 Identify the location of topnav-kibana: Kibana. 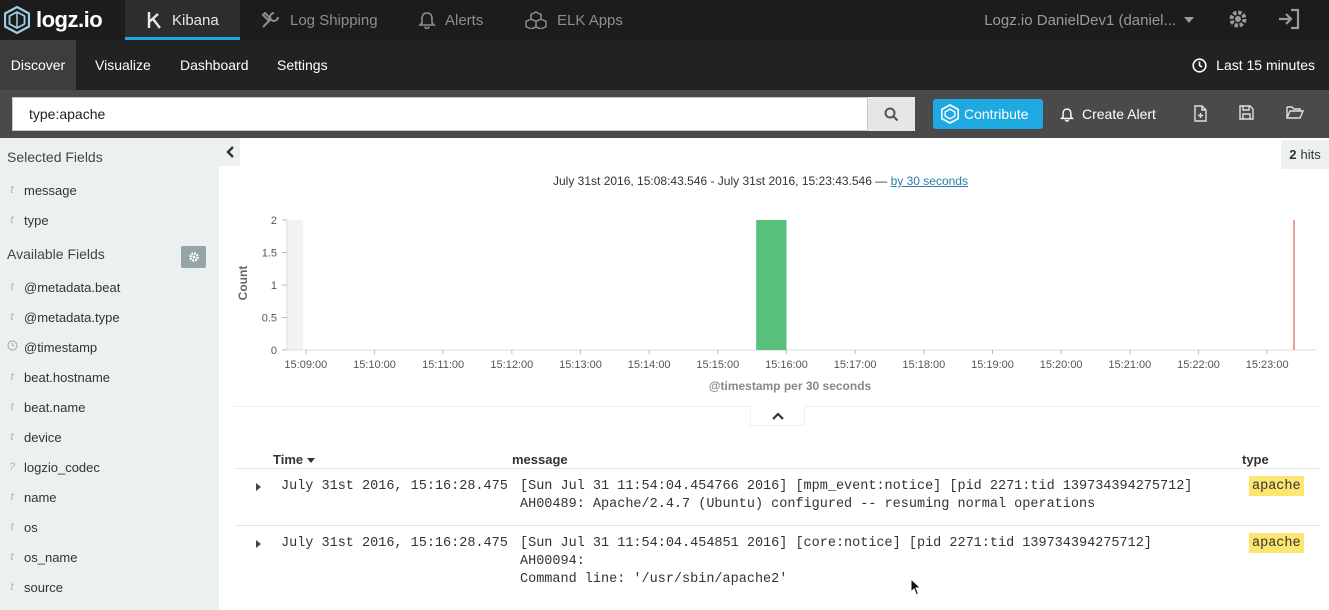
(182, 20).